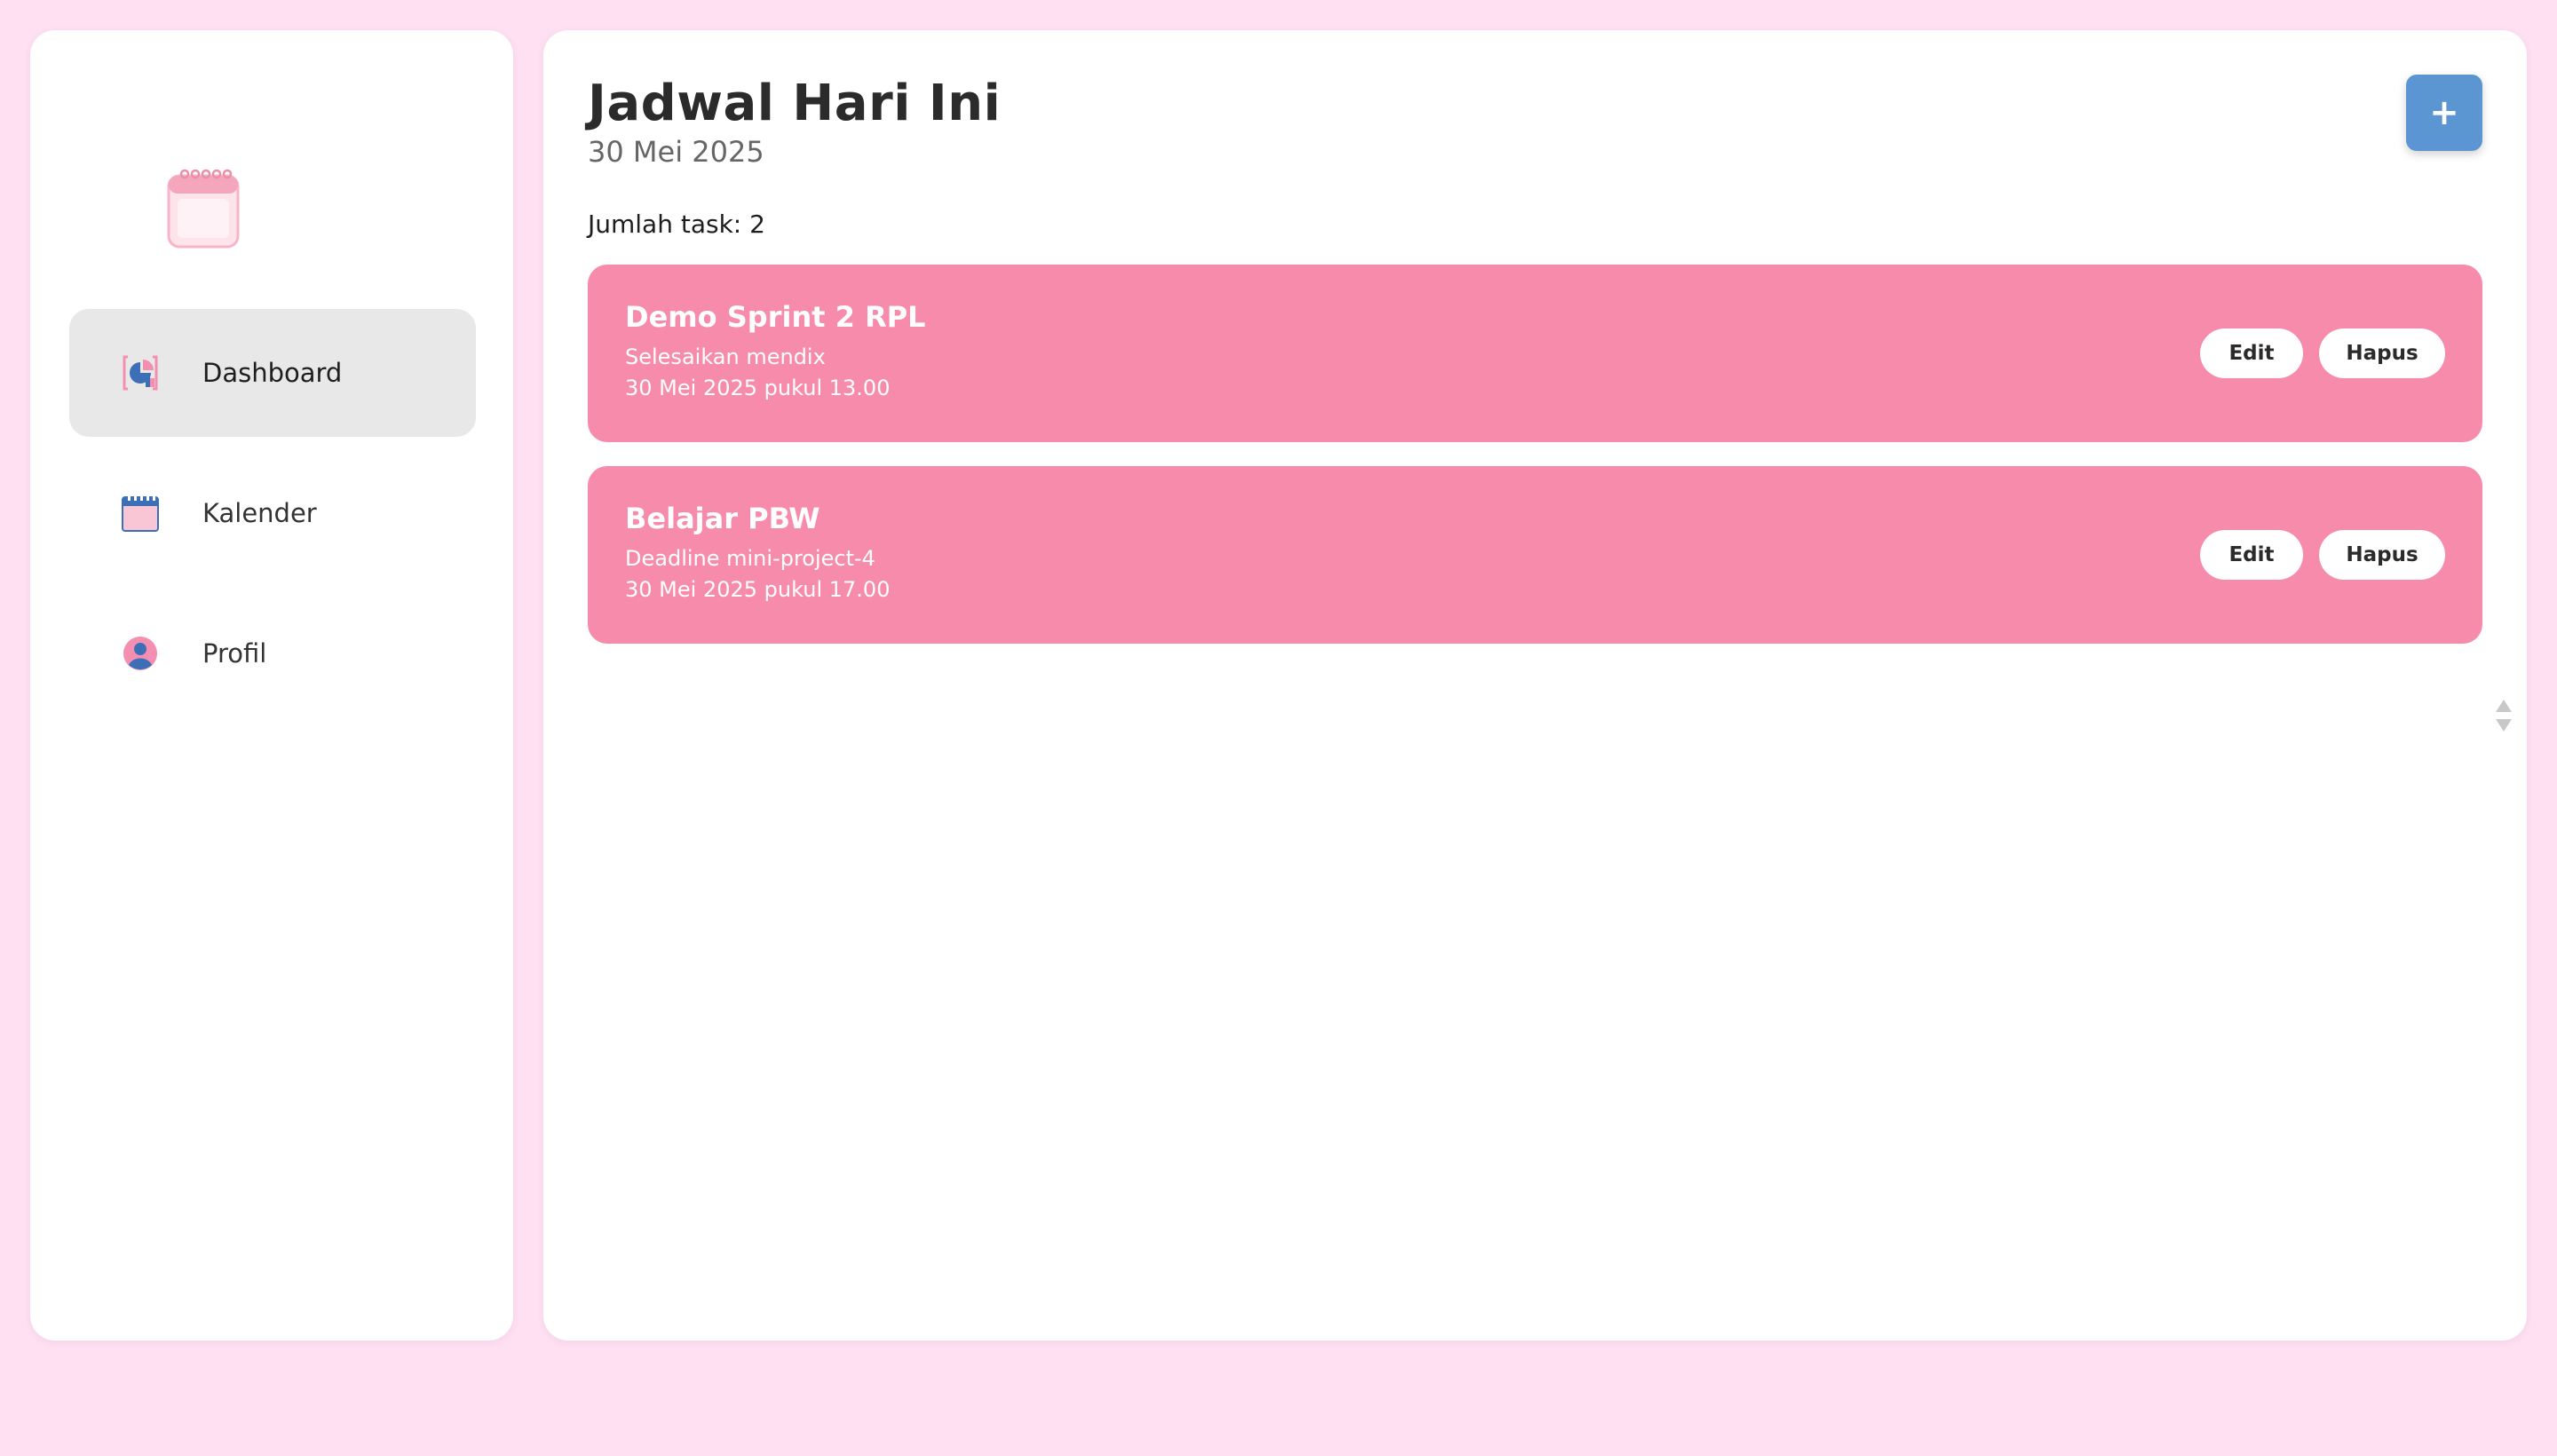 The image size is (2557, 1456). I want to click on dashboard-icon, so click(140, 372).